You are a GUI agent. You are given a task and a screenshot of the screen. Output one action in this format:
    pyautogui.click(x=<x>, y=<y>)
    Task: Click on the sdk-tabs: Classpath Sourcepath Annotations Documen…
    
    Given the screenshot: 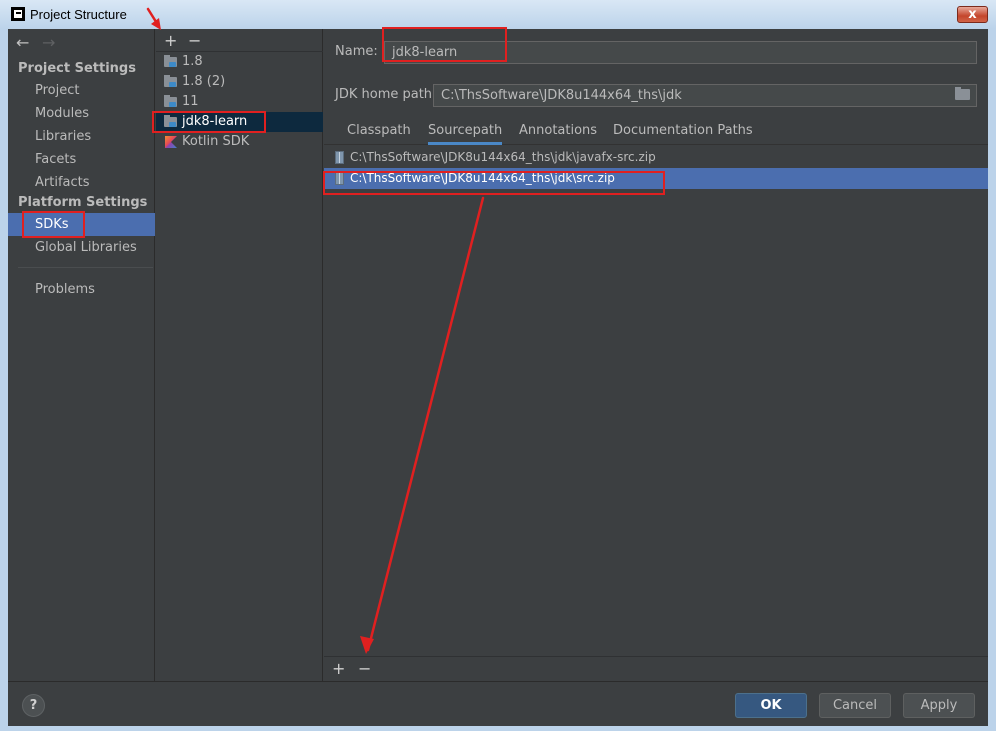 What is the action you would take?
    pyautogui.click(x=656, y=132)
    